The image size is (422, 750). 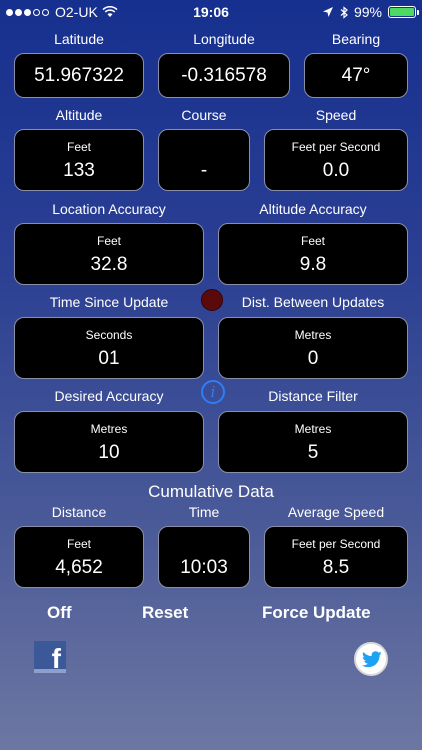 I want to click on battery-percent: 99%, so click(x=367, y=12).